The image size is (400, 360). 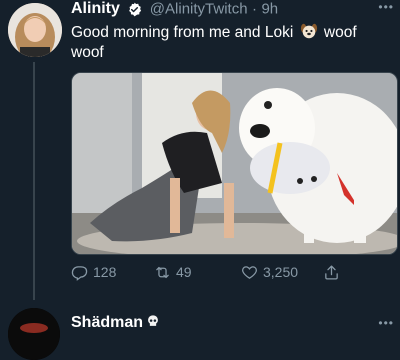 I want to click on dog-face-emoji-icon, so click(x=309, y=31).